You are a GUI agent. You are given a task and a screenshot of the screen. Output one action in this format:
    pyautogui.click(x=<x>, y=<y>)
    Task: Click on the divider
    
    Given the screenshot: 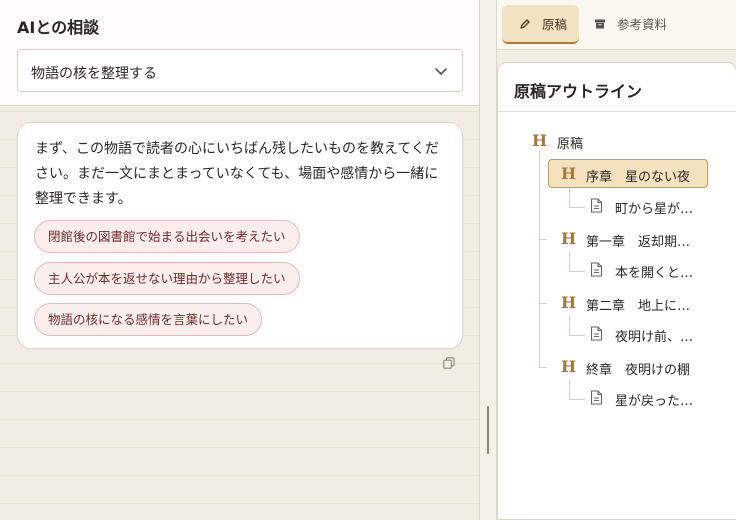 What is the action you would take?
    pyautogui.click(x=617, y=111)
    